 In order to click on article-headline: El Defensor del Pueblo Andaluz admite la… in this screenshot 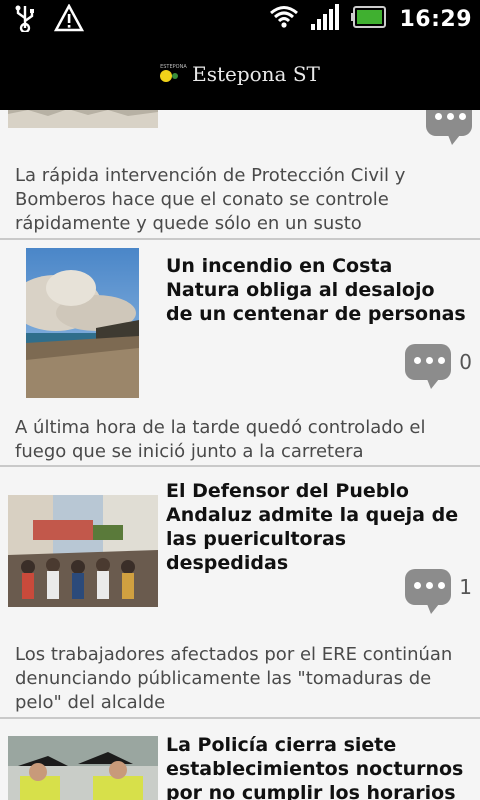, I will do `click(316, 527)`.